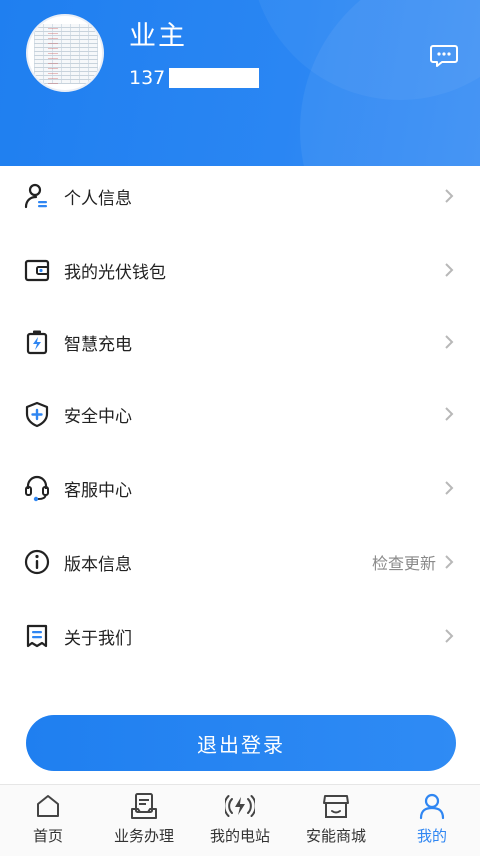 This screenshot has width=480, height=856. Describe the element at coordinates (48, 820) in the screenshot. I see `tab-home: 首页` at that location.